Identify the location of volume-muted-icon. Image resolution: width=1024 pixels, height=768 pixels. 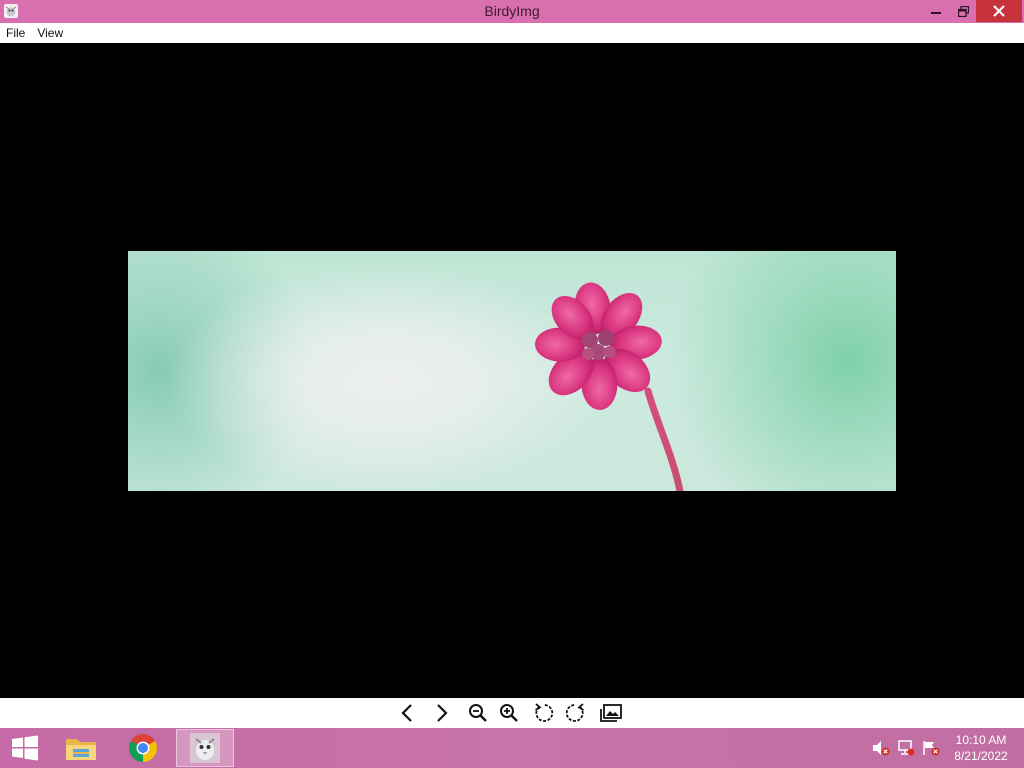
(881, 748).